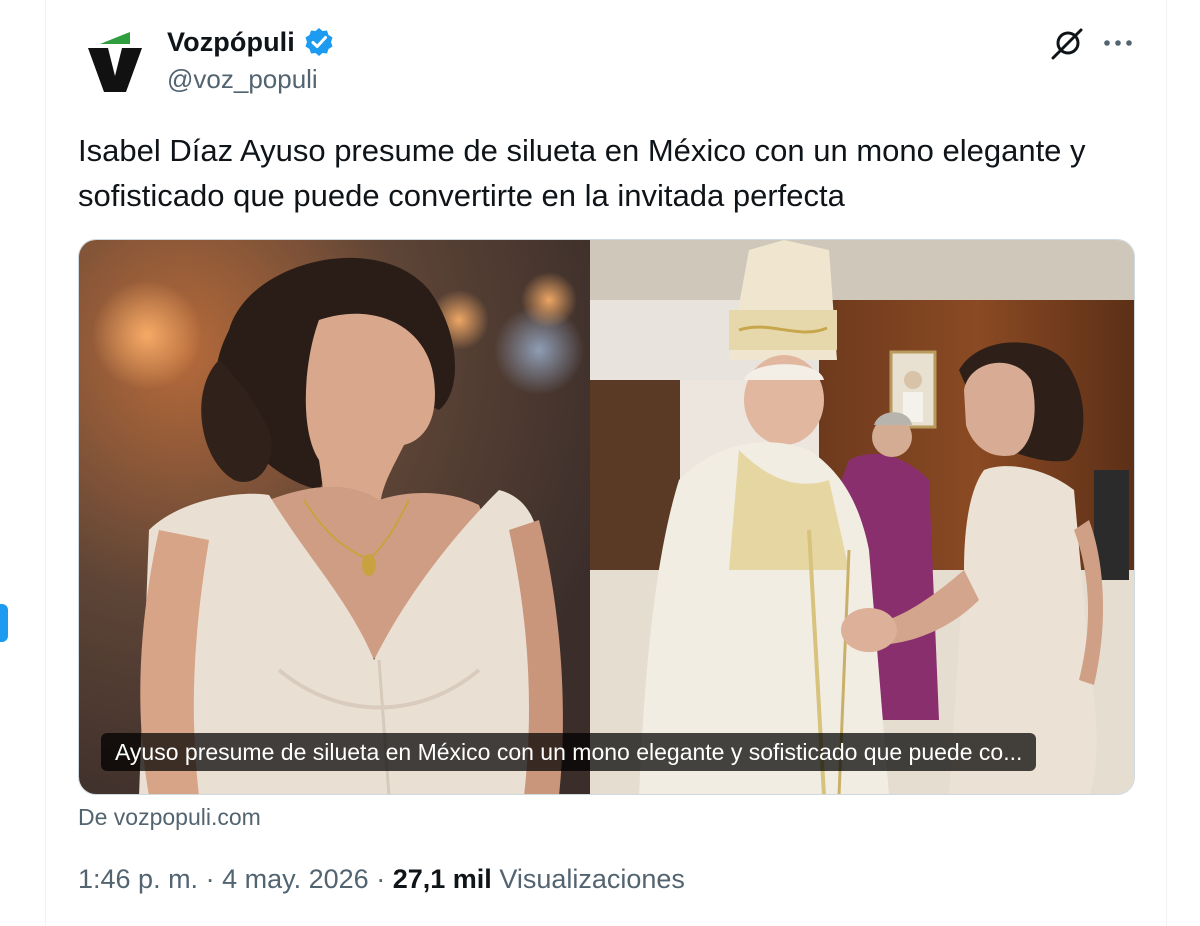 The height and width of the screenshot is (926, 1200). Describe the element at coordinates (4, 623) in the screenshot. I see `side-tab-indicator` at that location.